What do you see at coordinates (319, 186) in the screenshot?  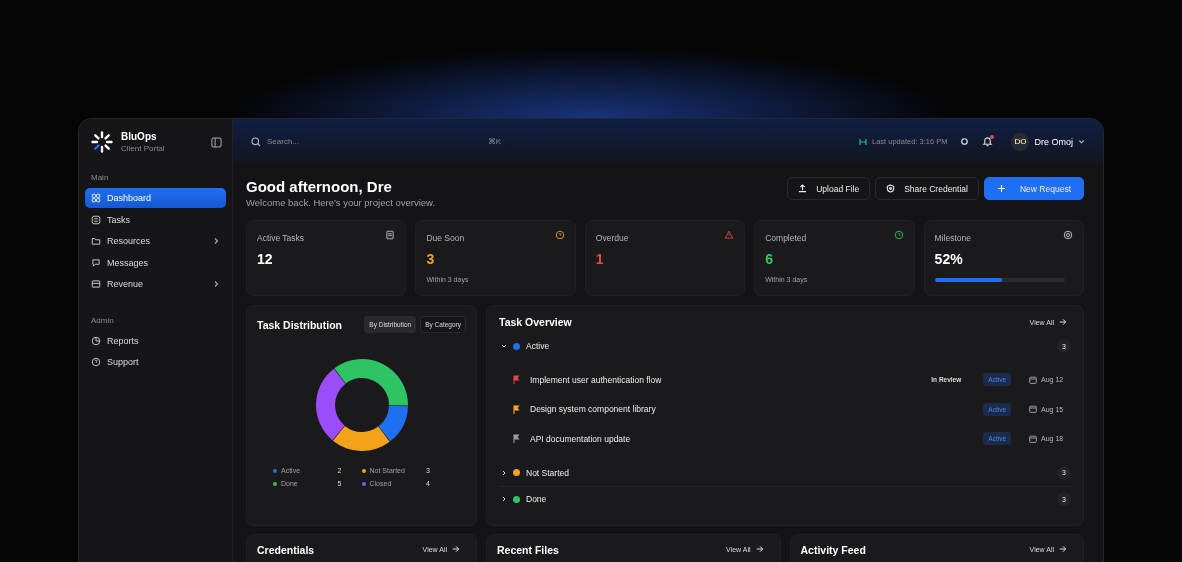 I see `greeting-title: Good afternoon, Dre` at bounding box center [319, 186].